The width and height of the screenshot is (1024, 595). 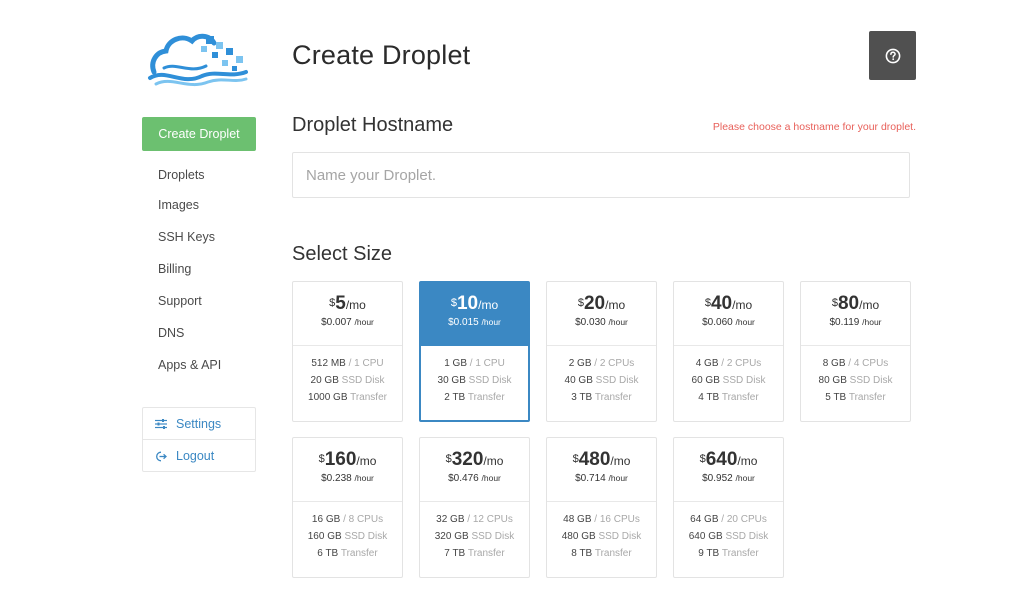 What do you see at coordinates (728, 519) in the screenshot?
I see `spec-memory: 64 GB / 20 CPUs` at bounding box center [728, 519].